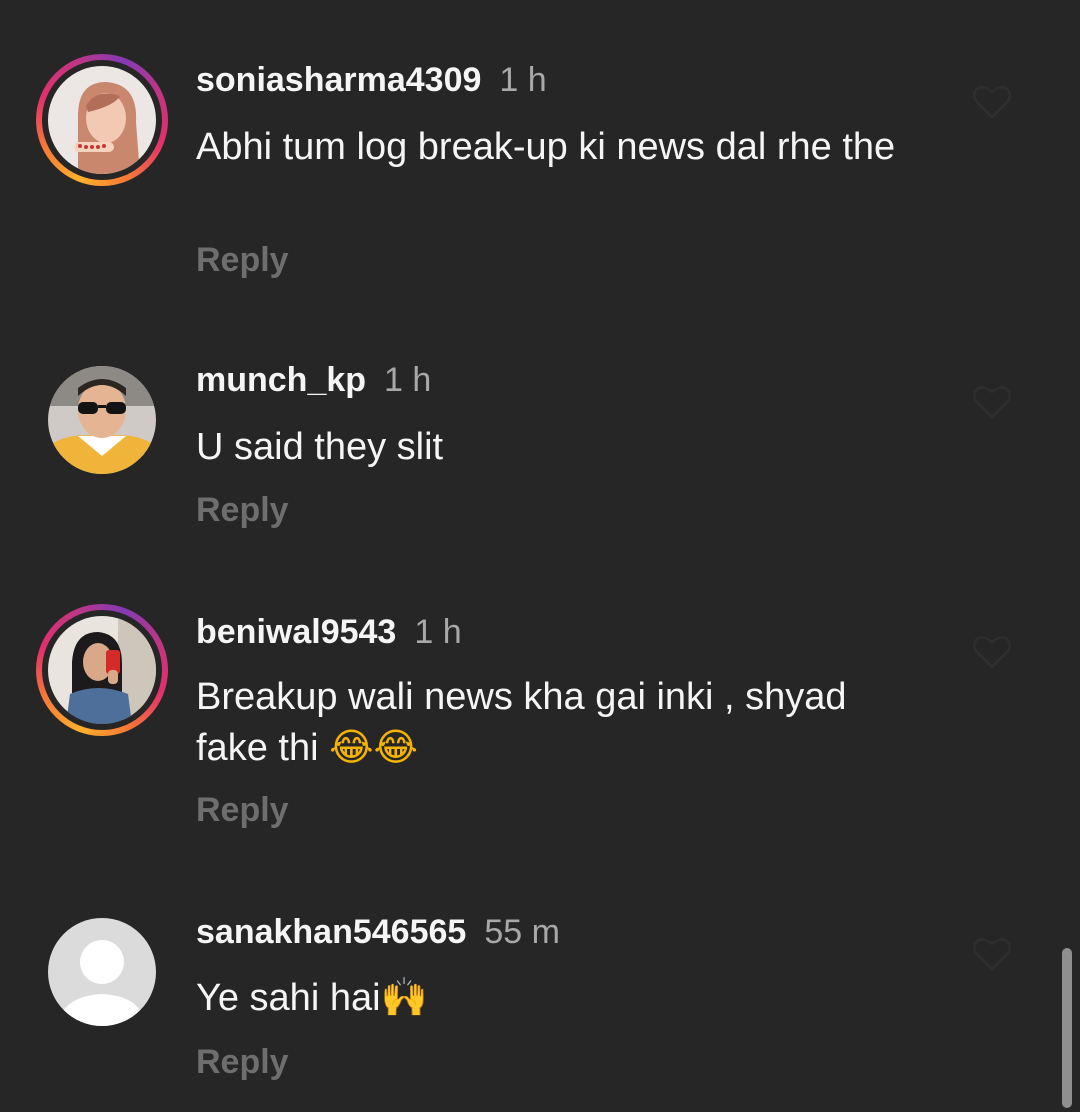  Describe the element at coordinates (1067, 1028) in the screenshot. I see `scrollbar` at that location.